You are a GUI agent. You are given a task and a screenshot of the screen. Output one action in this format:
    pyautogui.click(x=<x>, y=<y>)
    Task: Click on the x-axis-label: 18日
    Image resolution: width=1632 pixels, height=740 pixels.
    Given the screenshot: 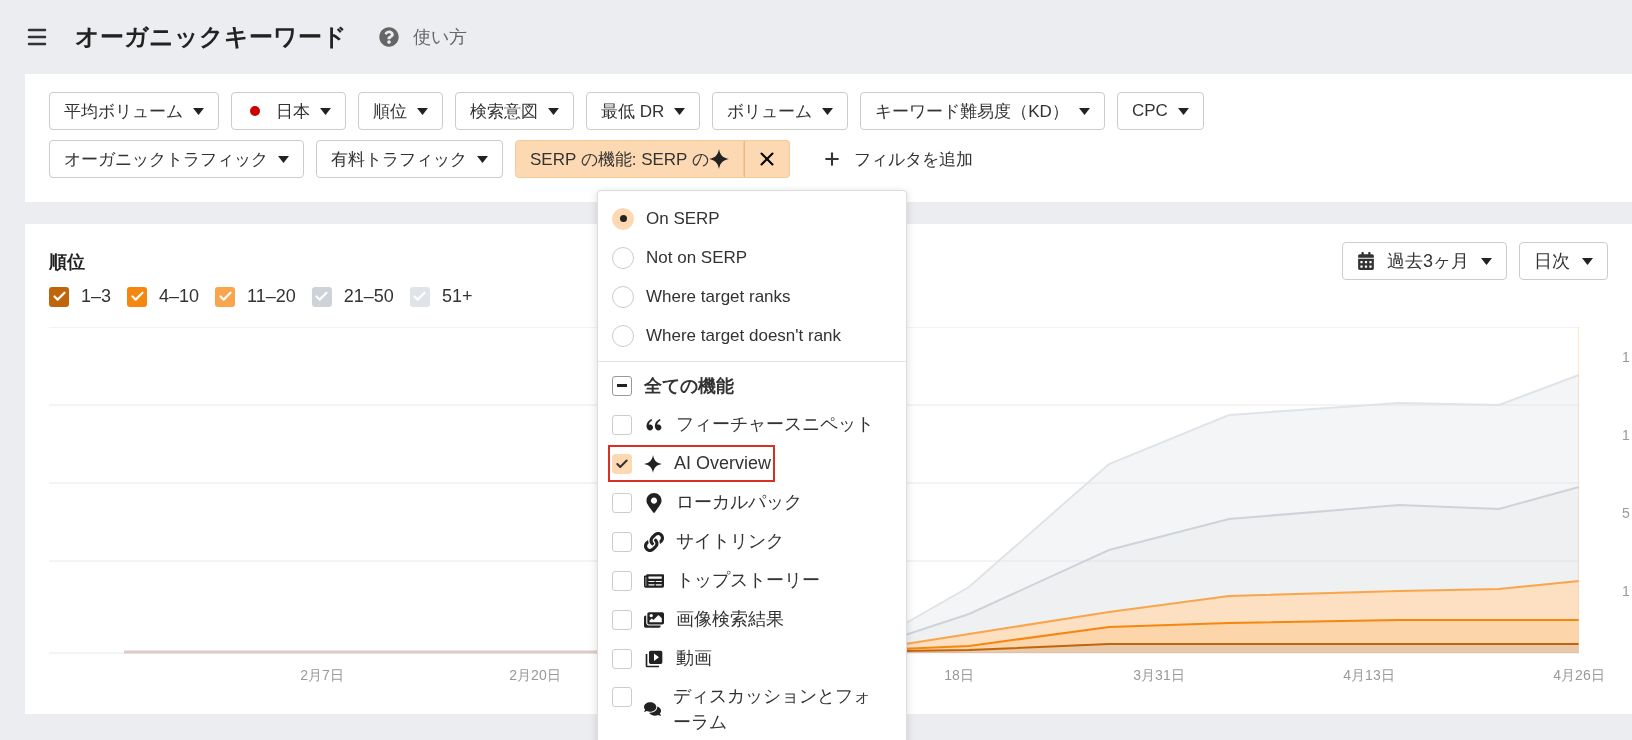 What is the action you would take?
    pyautogui.click(x=959, y=676)
    